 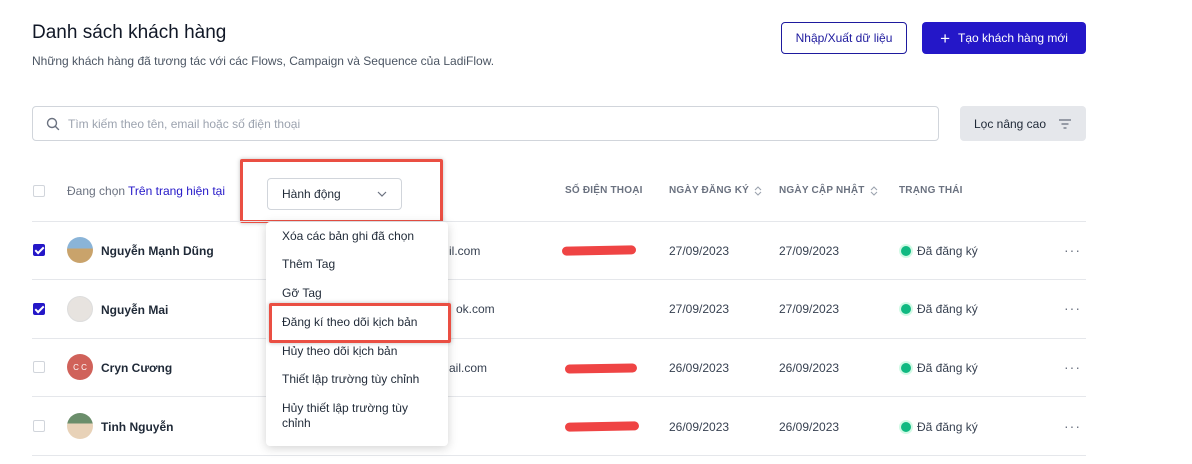 I want to click on menu-item-set-custom-field: Thiết lập trường tùy chỉnh, so click(x=362, y=379).